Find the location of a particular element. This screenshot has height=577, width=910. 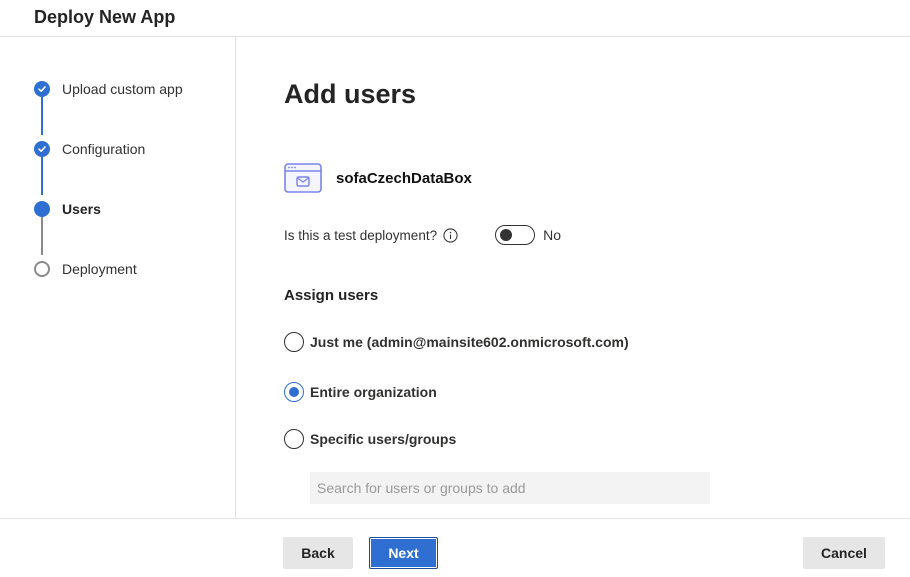

pending-step-icon is located at coordinates (42, 269).